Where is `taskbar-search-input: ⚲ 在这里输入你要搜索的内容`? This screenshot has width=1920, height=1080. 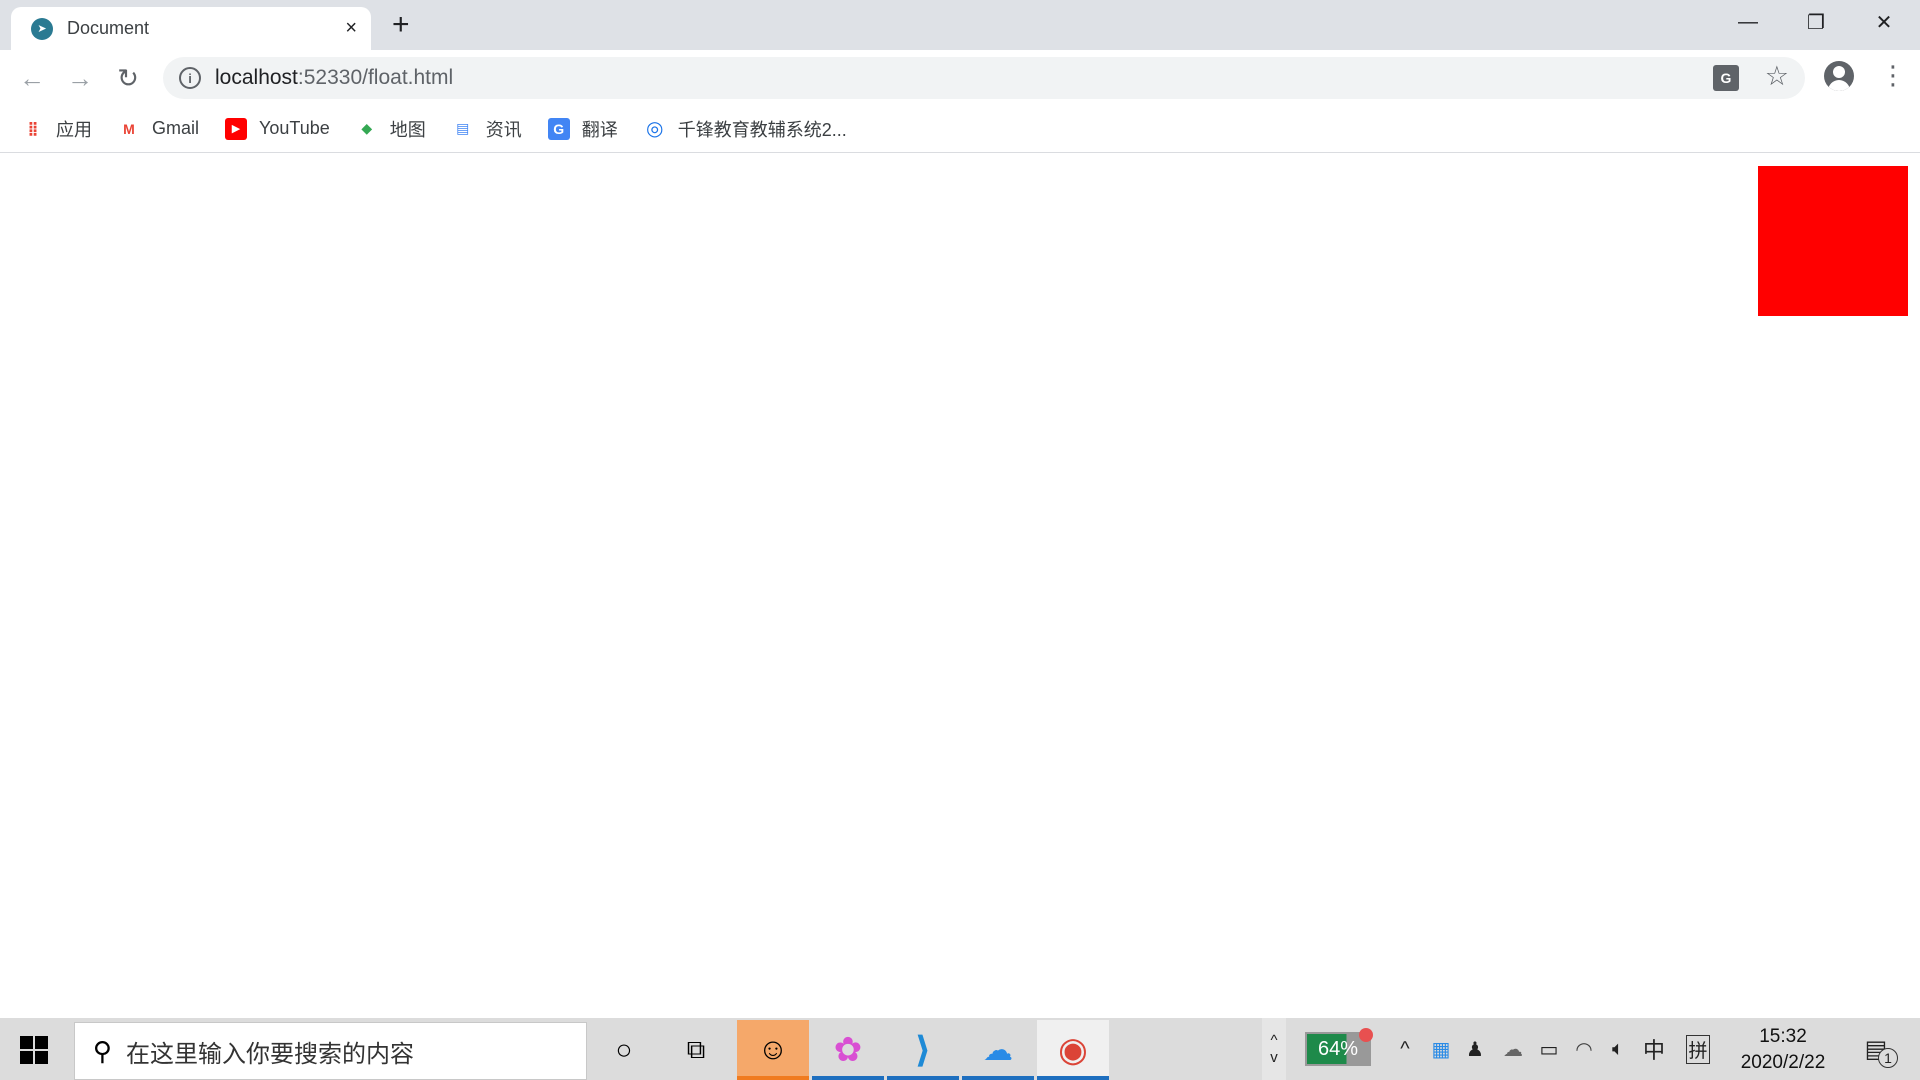 taskbar-search-input: ⚲ 在这里输入你要搜索的内容 is located at coordinates (330, 1051).